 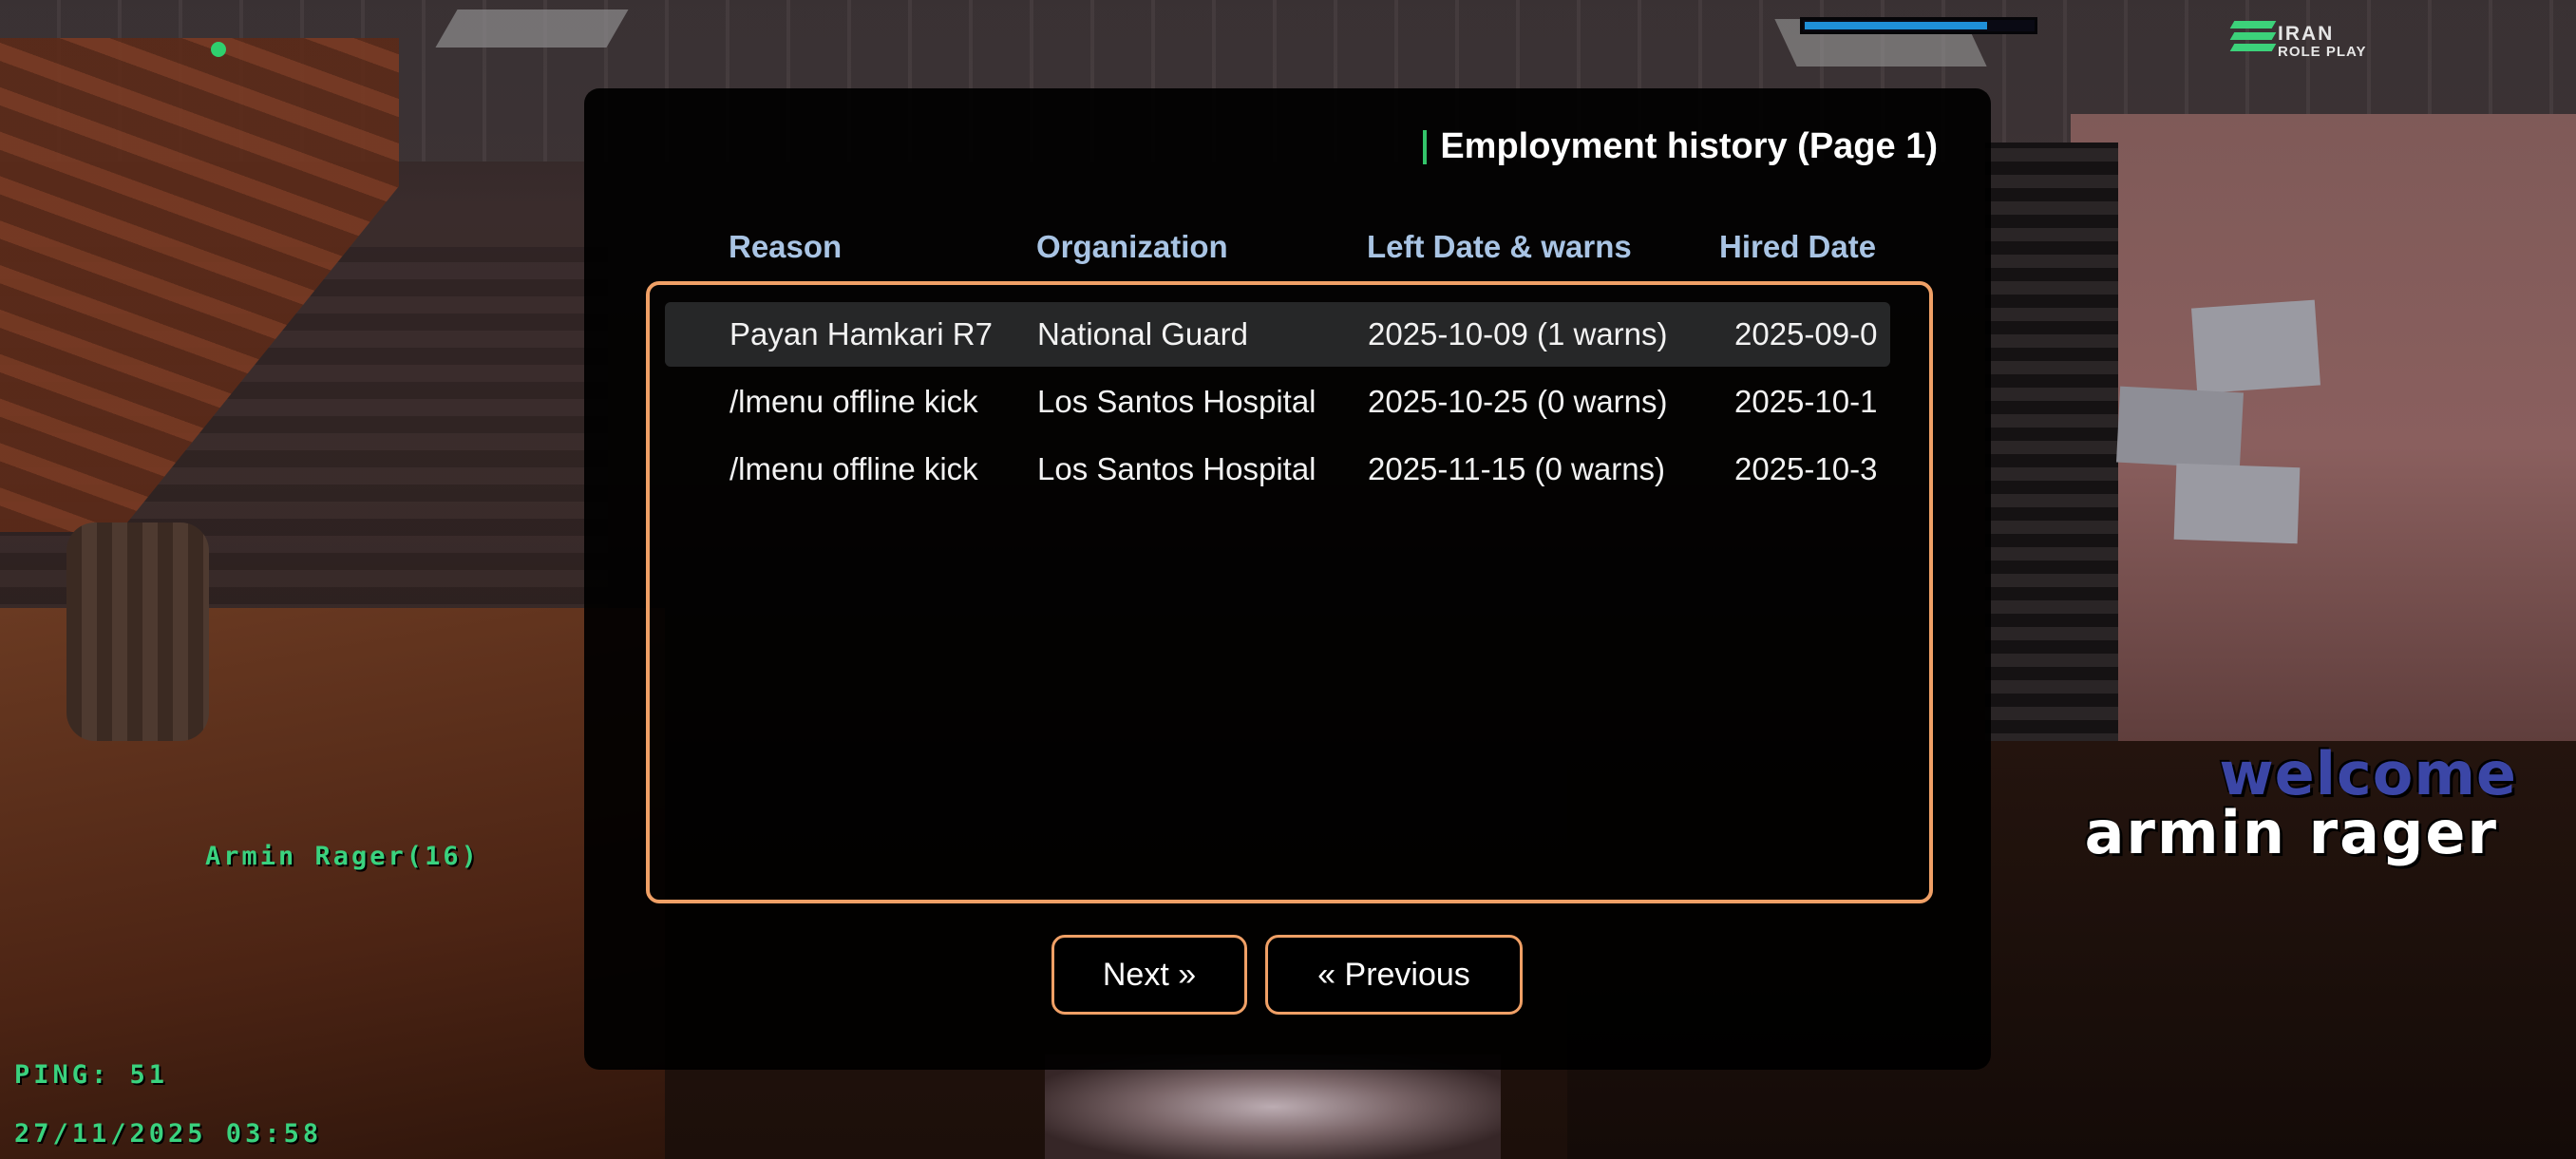 What do you see at coordinates (1689, 146) in the screenshot?
I see `dialog-title-text: Employment history (Page 1)` at bounding box center [1689, 146].